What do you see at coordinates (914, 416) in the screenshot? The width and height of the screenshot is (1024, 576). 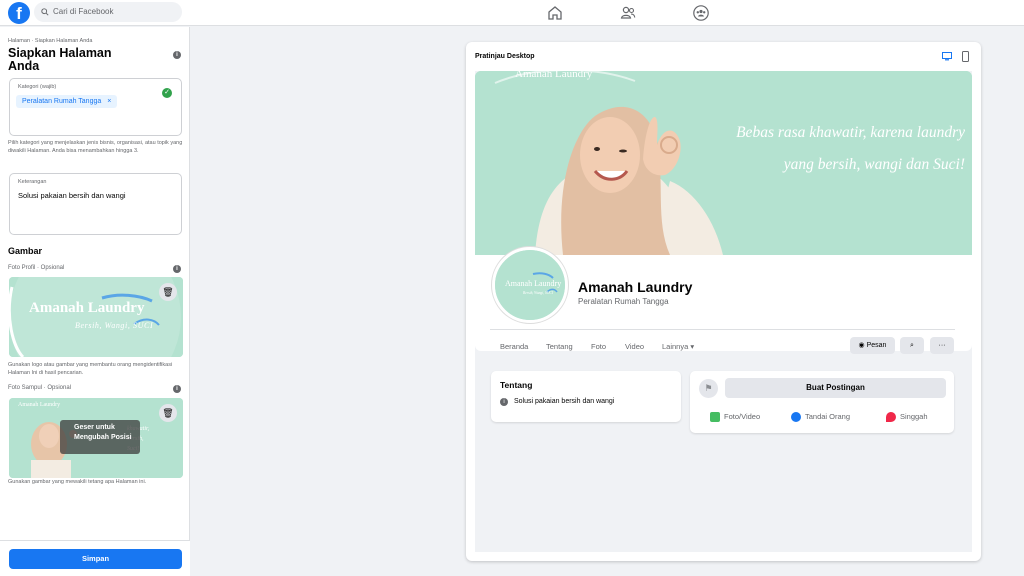 I see `check-in-label: Singgah` at bounding box center [914, 416].